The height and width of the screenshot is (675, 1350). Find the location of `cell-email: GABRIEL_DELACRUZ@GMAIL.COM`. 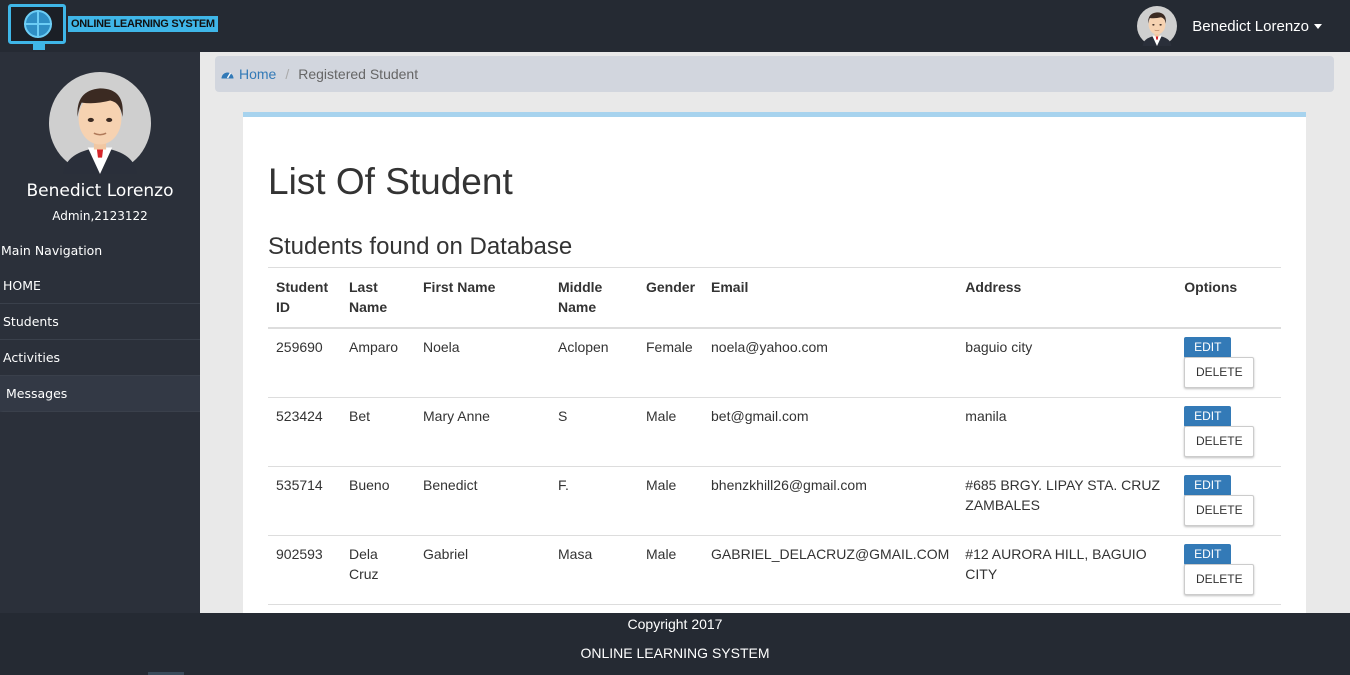

cell-email: GABRIEL_DELACRUZ@GMAIL.COM is located at coordinates (830, 569).